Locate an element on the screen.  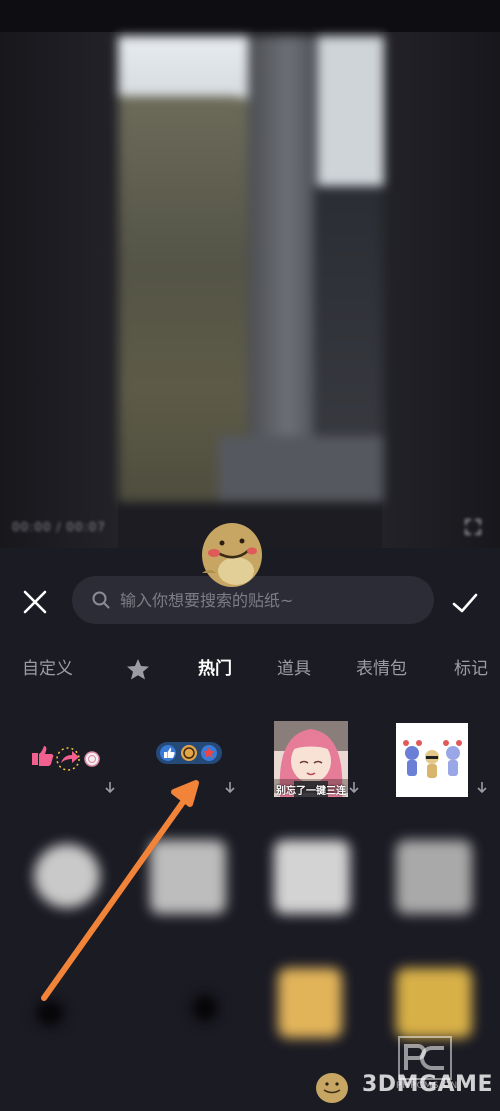
status-bar-area is located at coordinates (250, 16).